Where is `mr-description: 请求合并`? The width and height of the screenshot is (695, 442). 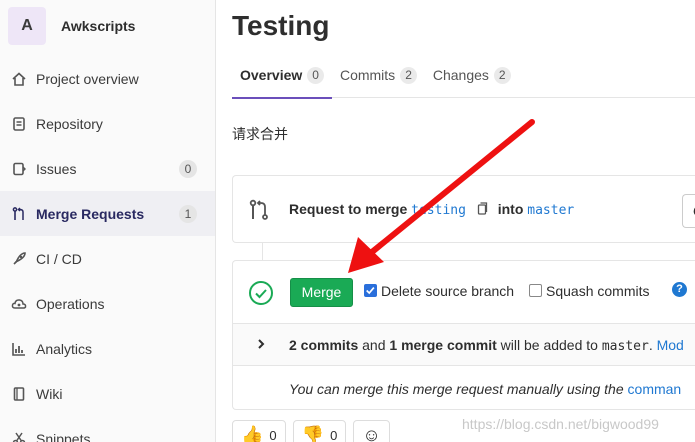 mr-description: 请求合并 is located at coordinates (260, 134).